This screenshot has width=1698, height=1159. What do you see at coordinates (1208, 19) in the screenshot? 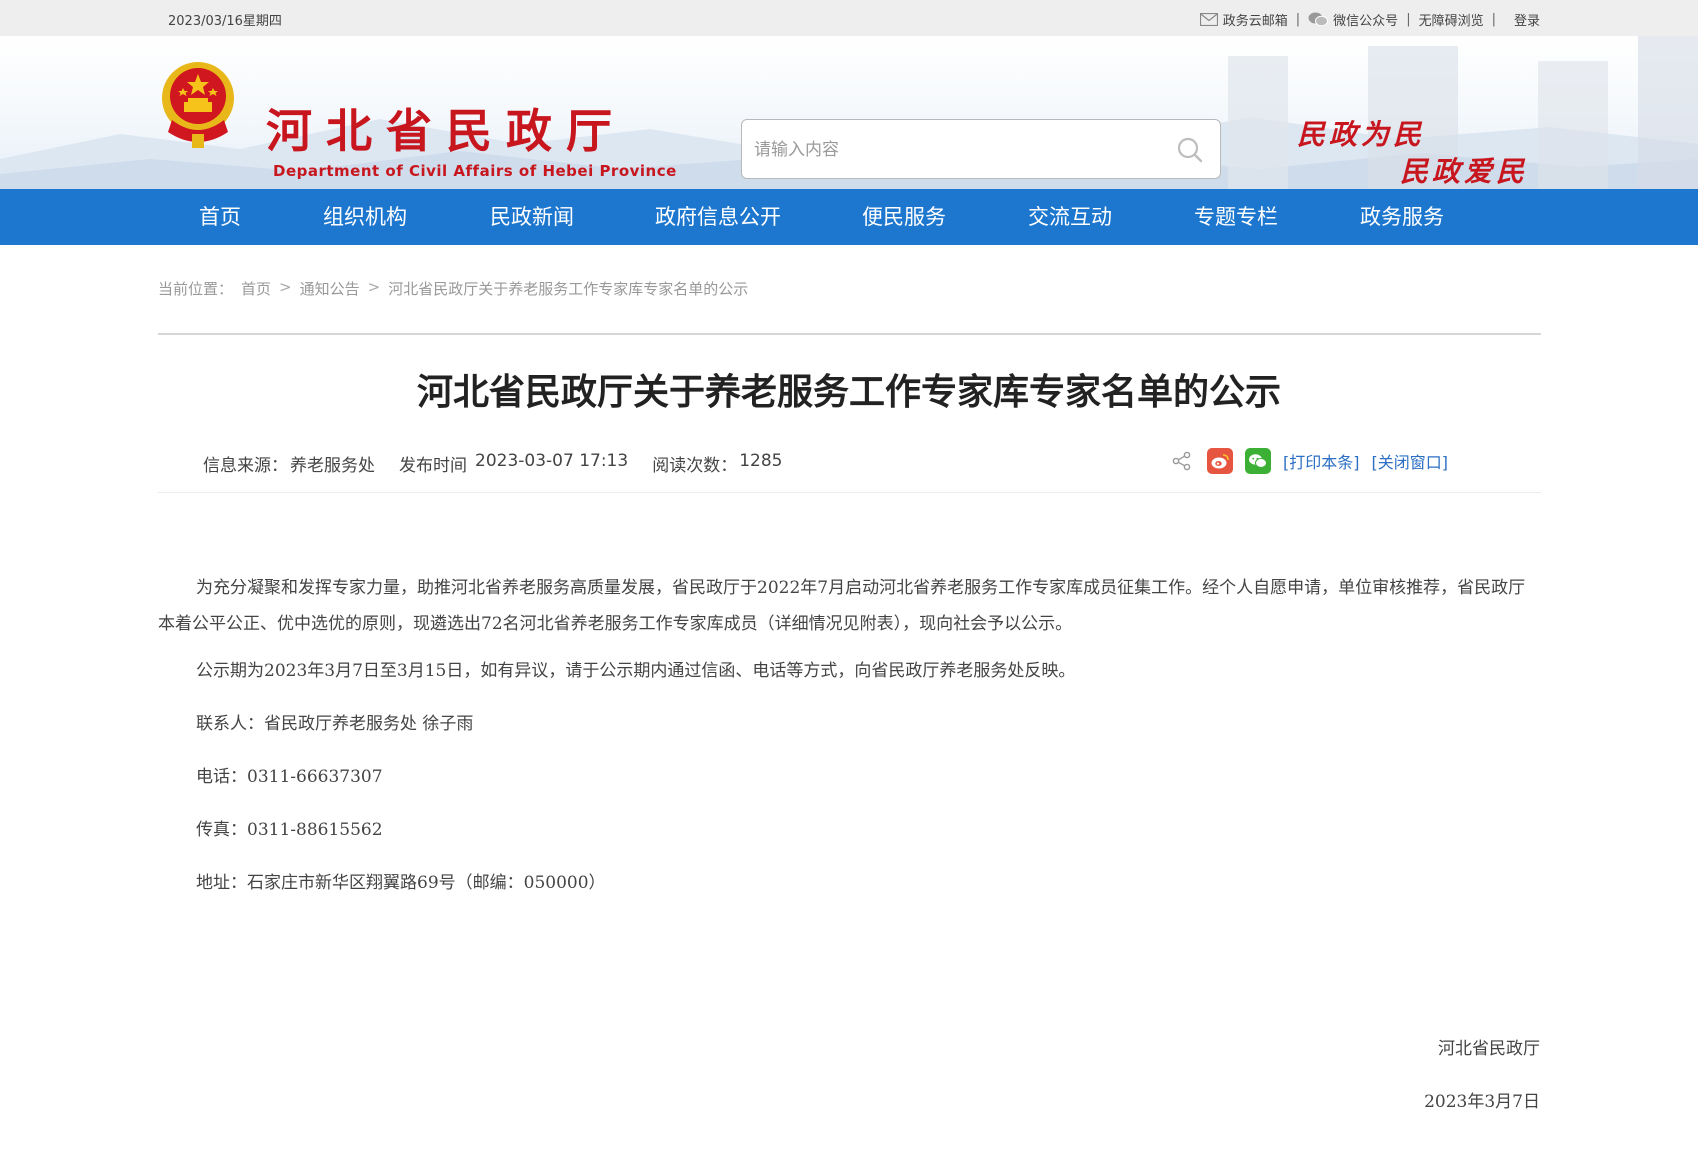
I see `mail-icon` at bounding box center [1208, 19].